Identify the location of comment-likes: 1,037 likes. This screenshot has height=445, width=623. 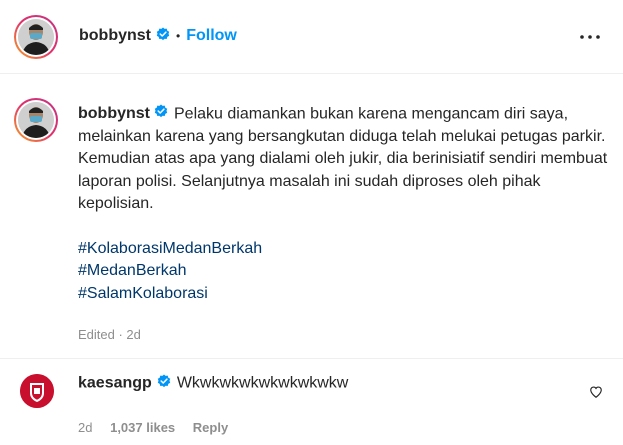
(142, 427).